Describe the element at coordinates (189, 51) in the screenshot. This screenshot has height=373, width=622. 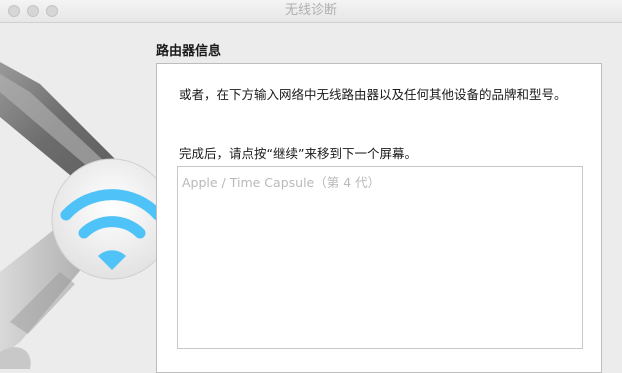
I see `section-title: 路由器信息` at that location.